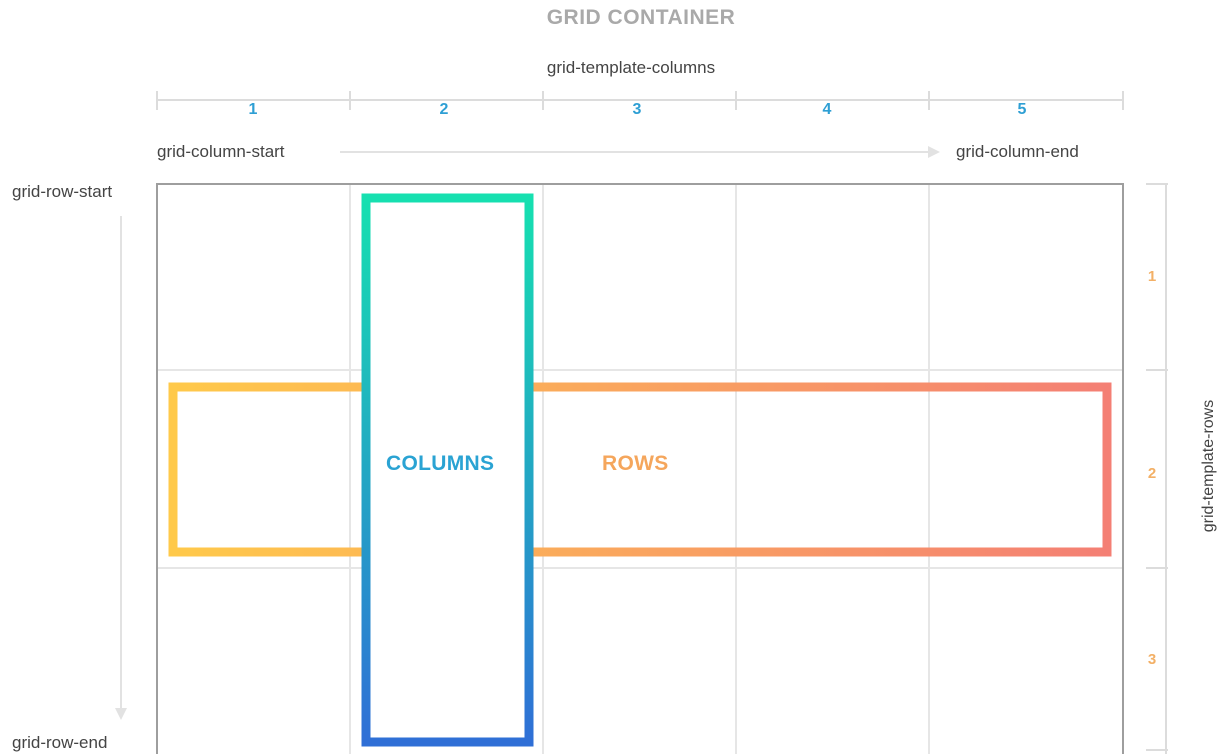 Image resolution: width=1218 pixels, height=754 pixels. What do you see at coordinates (444, 109) in the screenshot?
I see `column-number-2: 2` at bounding box center [444, 109].